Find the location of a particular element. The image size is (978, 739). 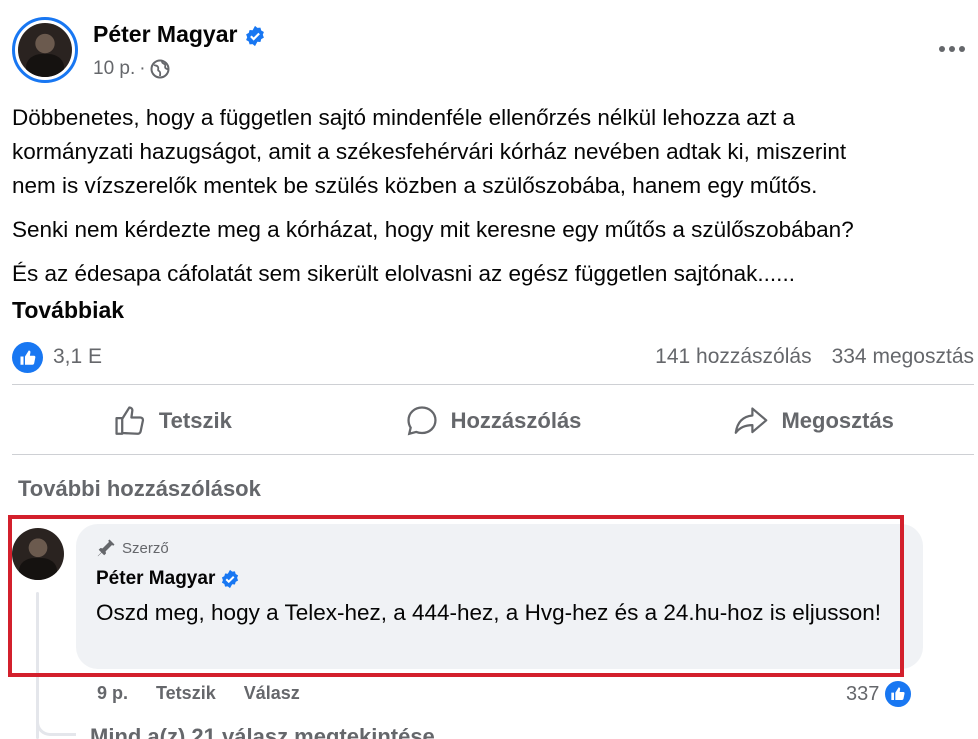

comment-like-button: Tetszik is located at coordinates (186, 693).